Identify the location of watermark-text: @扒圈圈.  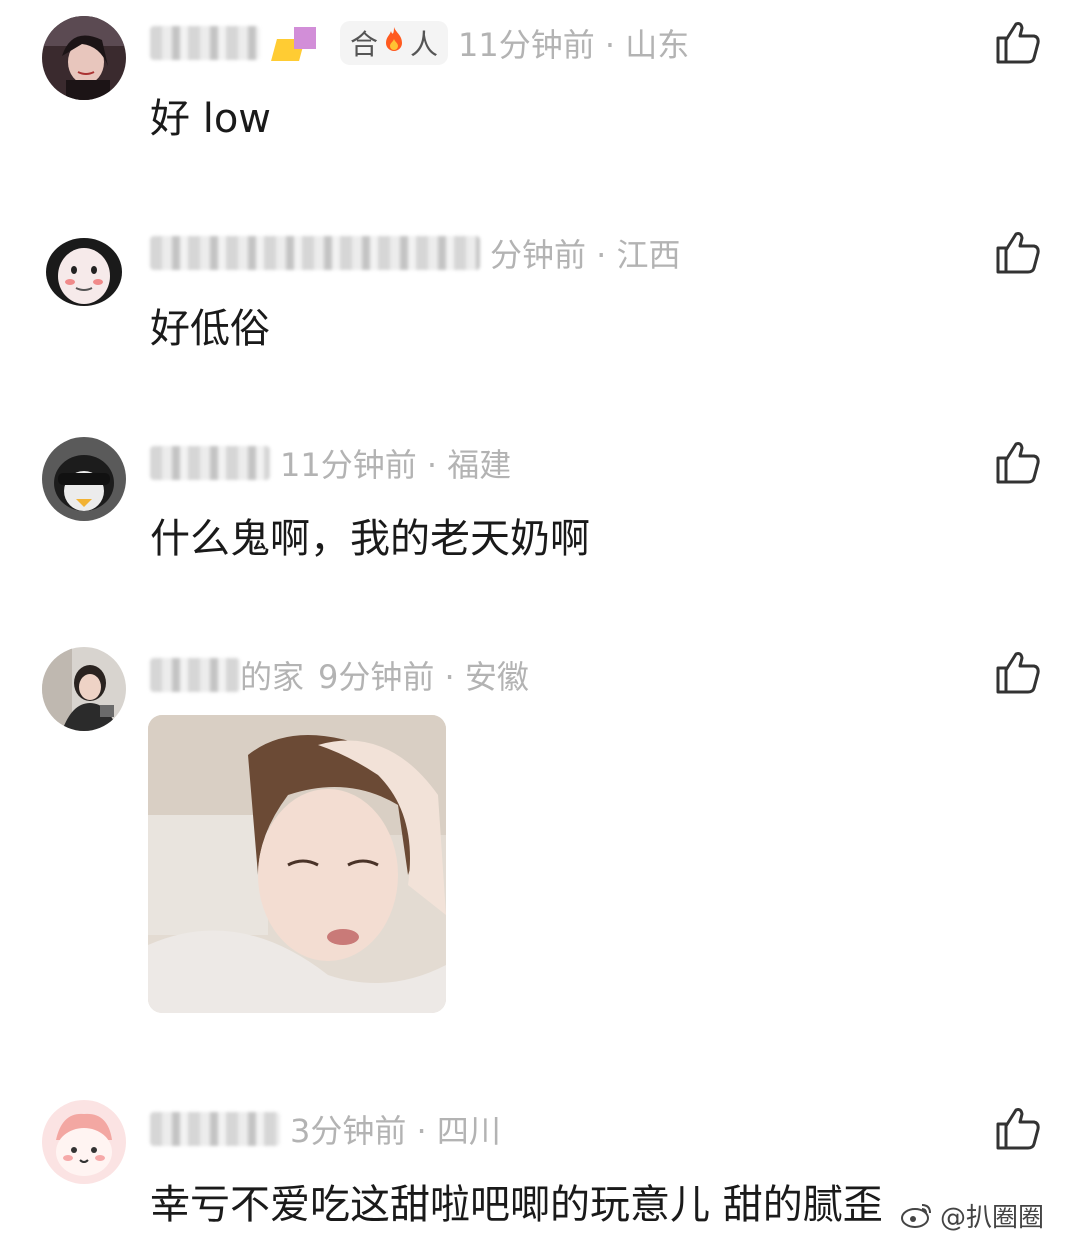
(992, 1217).